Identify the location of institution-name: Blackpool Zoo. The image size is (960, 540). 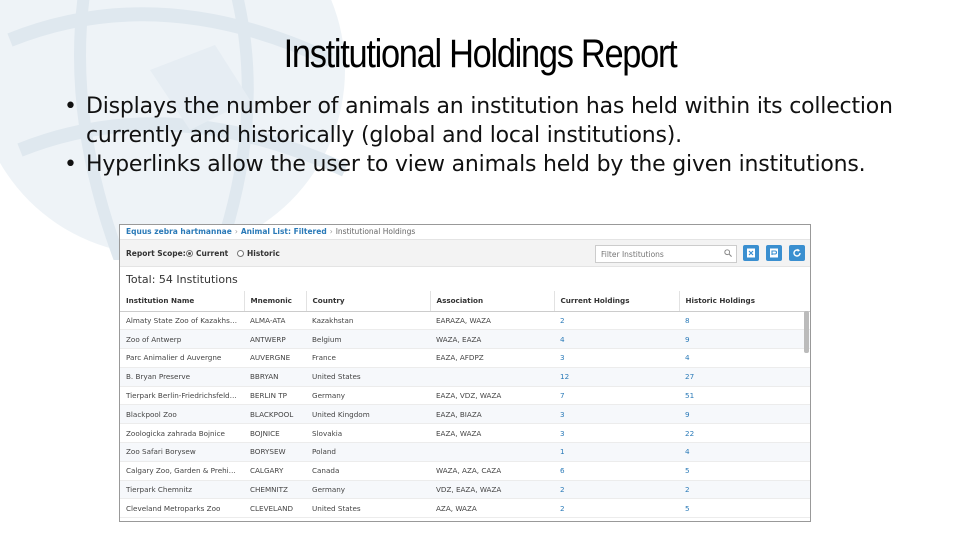
(182, 414).